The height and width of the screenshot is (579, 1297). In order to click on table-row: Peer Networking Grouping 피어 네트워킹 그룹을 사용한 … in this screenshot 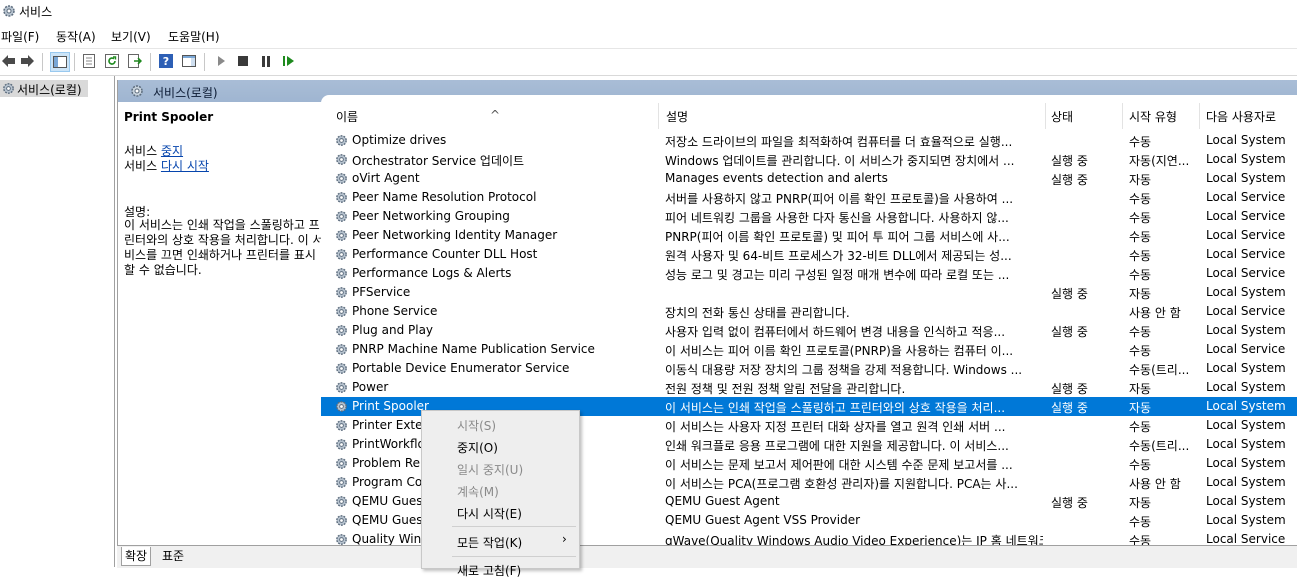, I will do `click(809, 216)`.